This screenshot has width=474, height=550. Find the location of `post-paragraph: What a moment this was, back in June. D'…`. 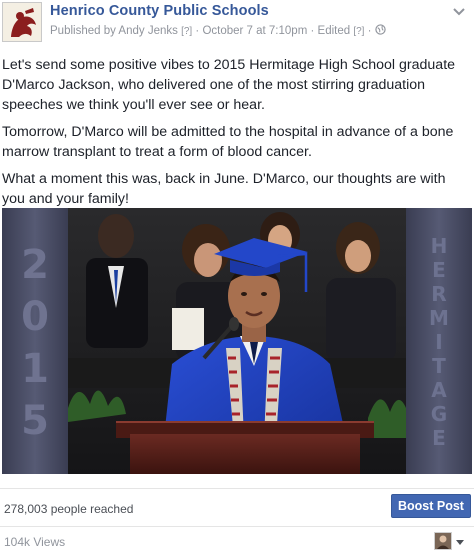

post-paragraph: What a moment this was, back in June. D'… is located at coordinates (224, 189).